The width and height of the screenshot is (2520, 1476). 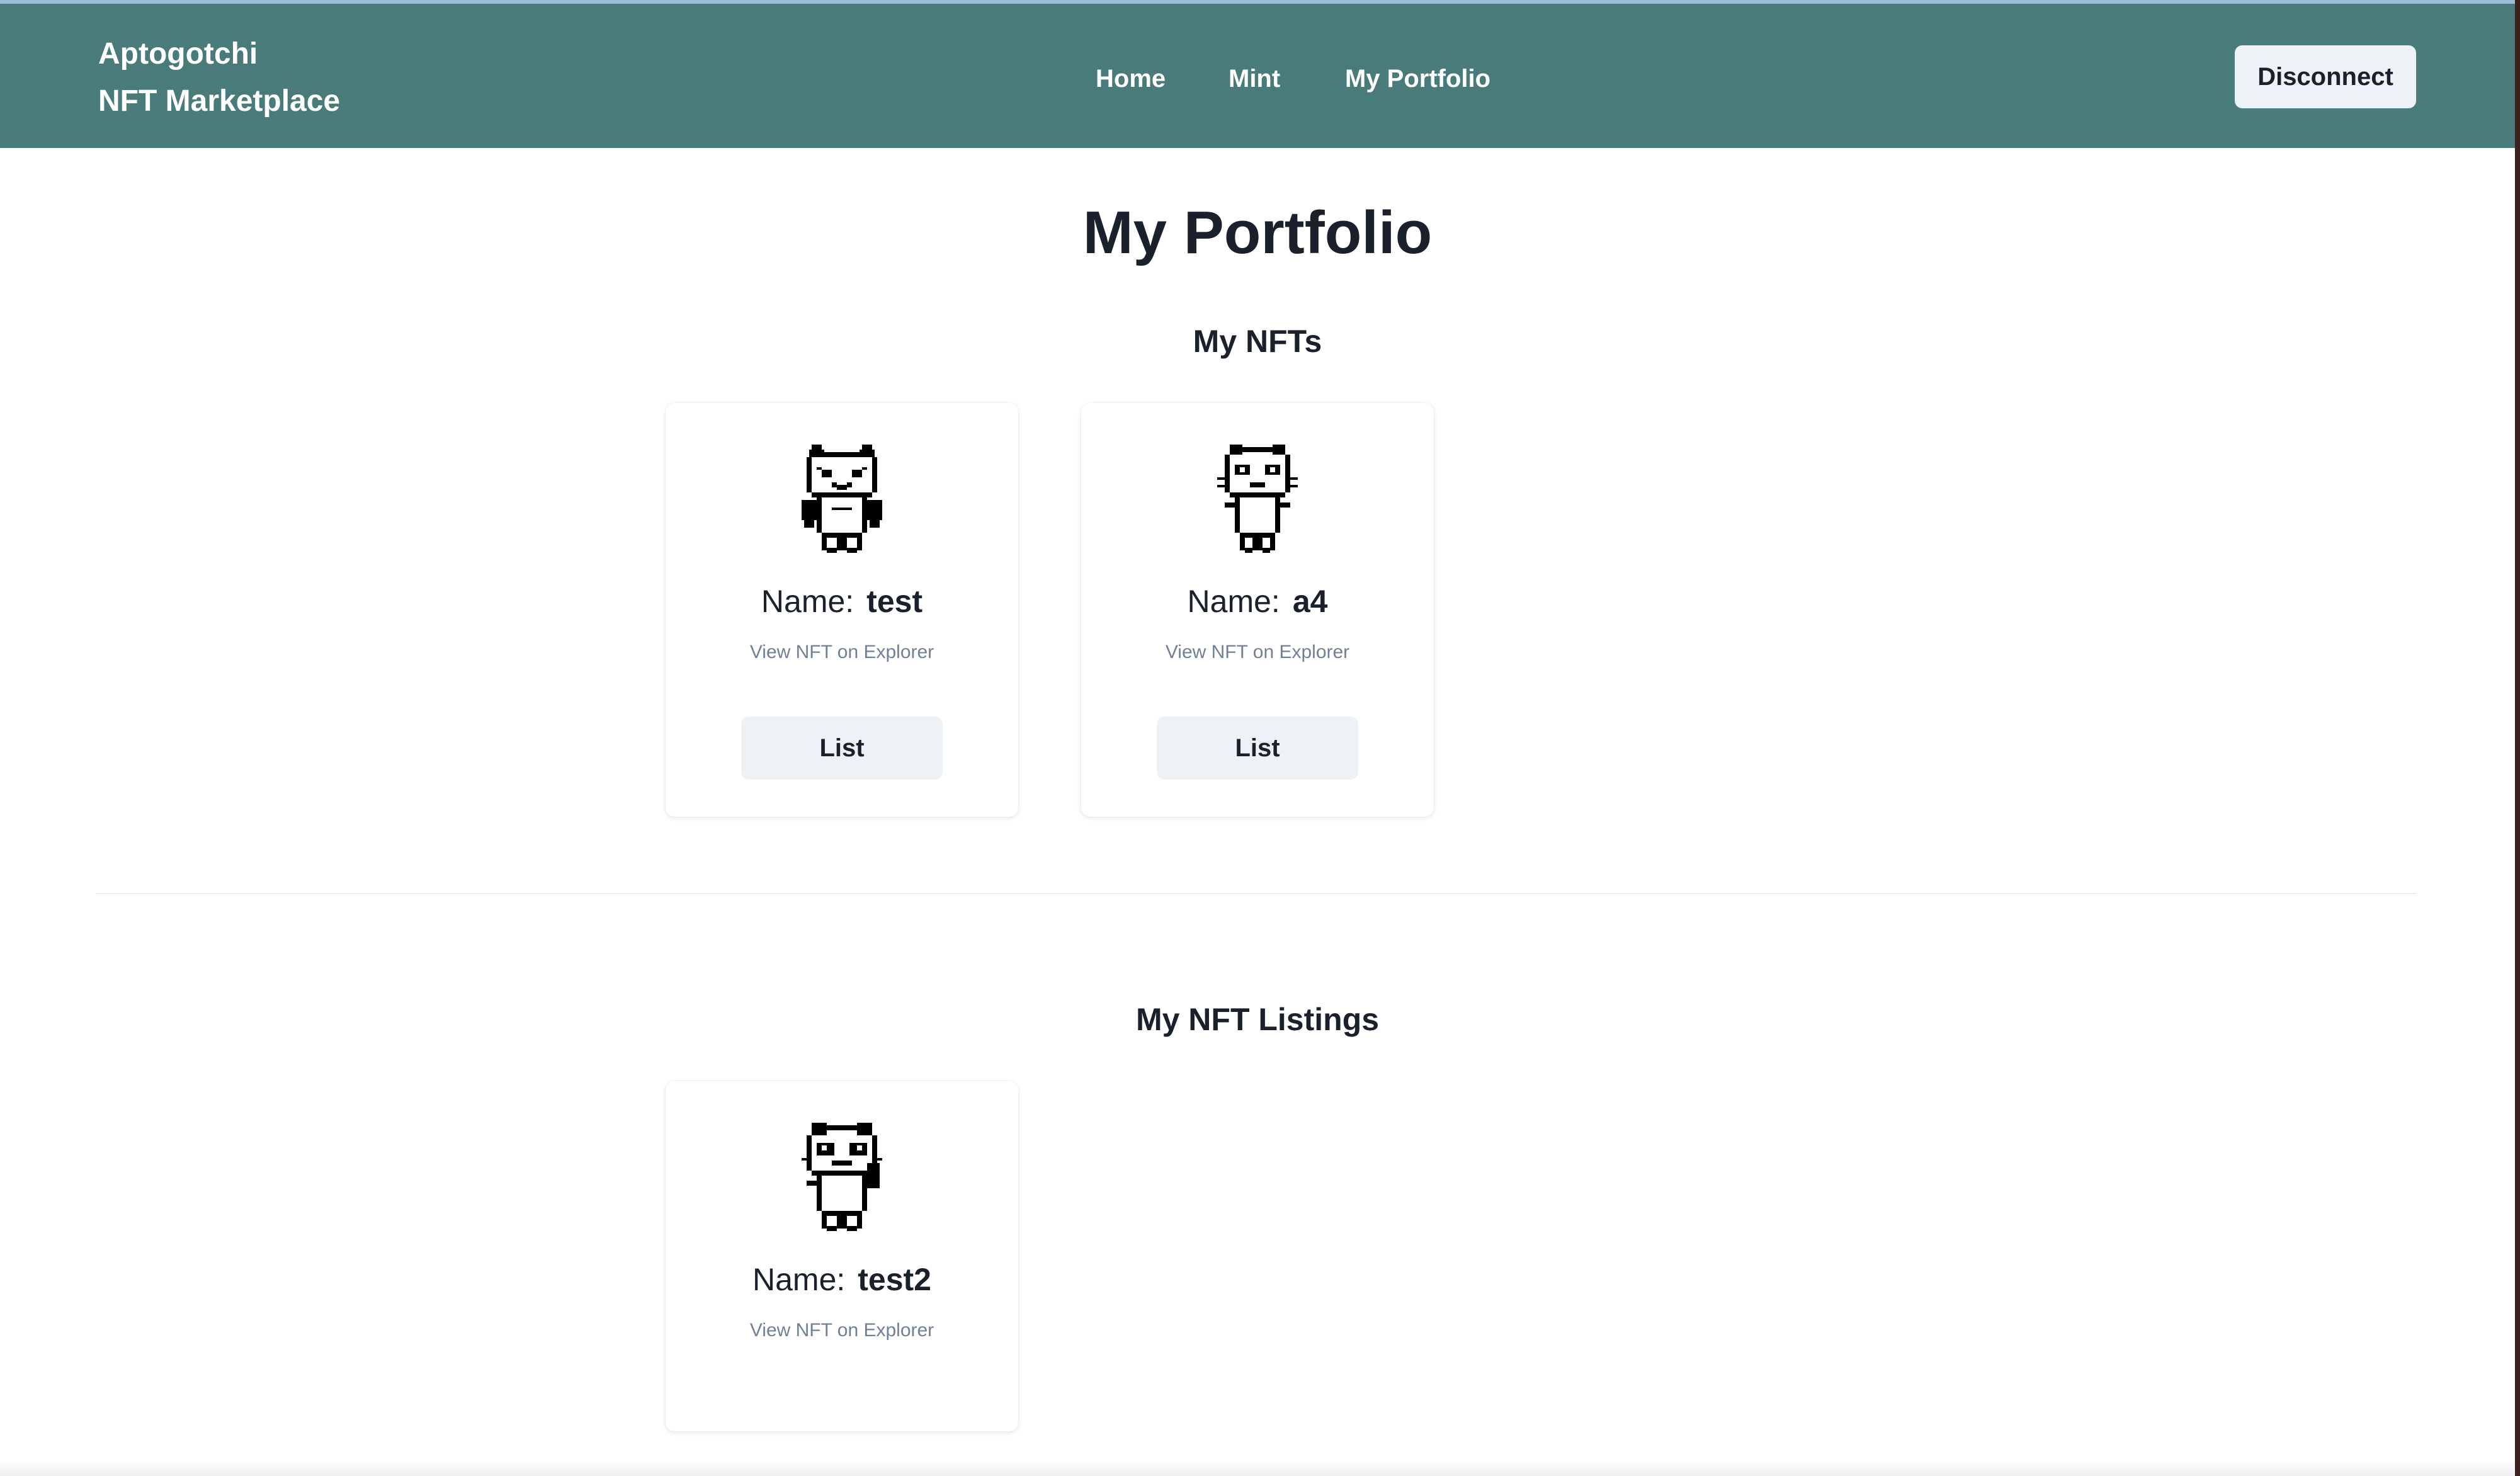 I want to click on pixel-pet-whiskers-icon, so click(x=1257, y=499).